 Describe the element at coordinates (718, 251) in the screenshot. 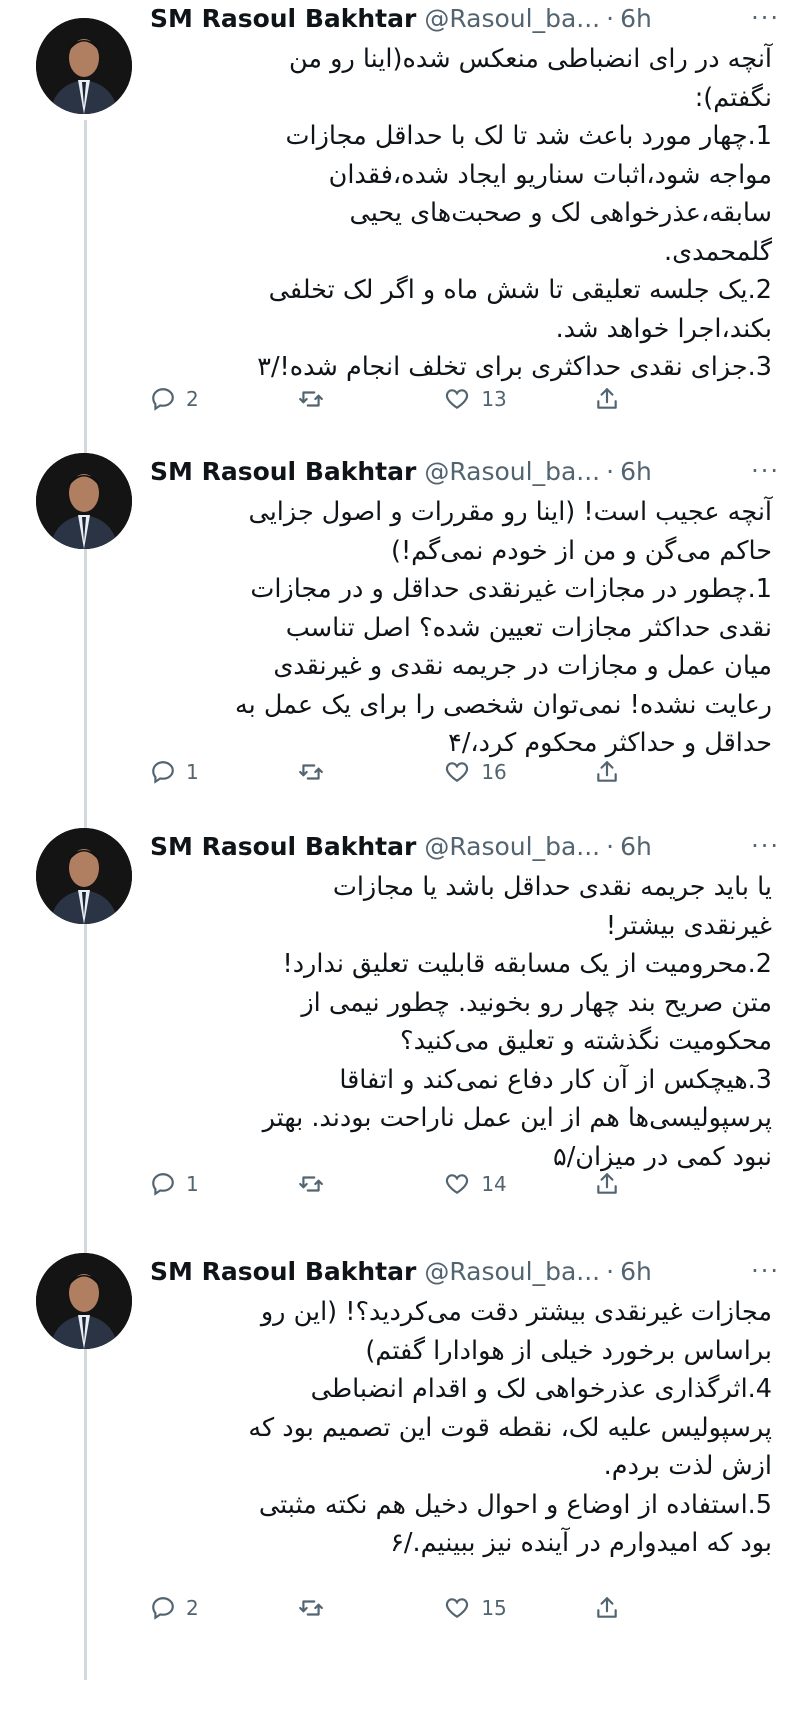

I see `tweet-line: گلمحمدی.` at that location.